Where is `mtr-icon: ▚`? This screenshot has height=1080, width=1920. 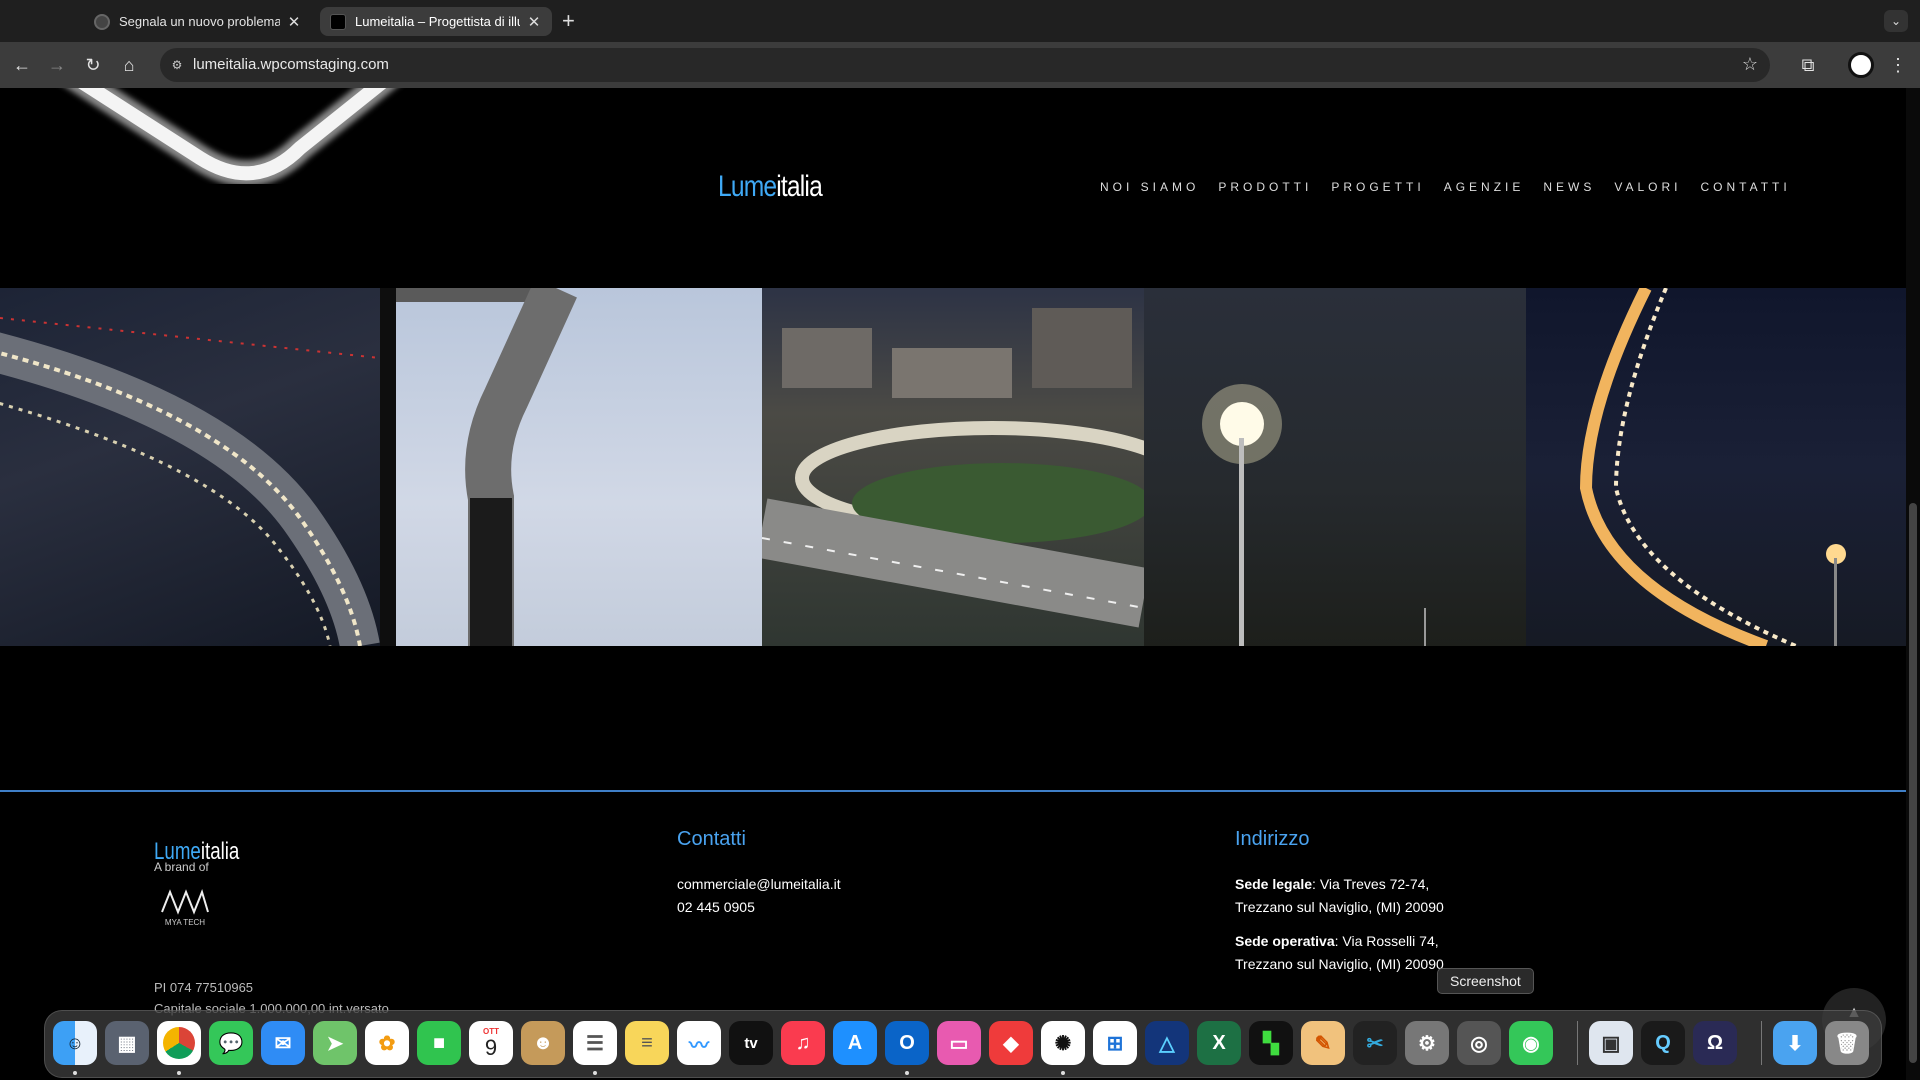
mtr-icon: ▚ is located at coordinates (1271, 1043).